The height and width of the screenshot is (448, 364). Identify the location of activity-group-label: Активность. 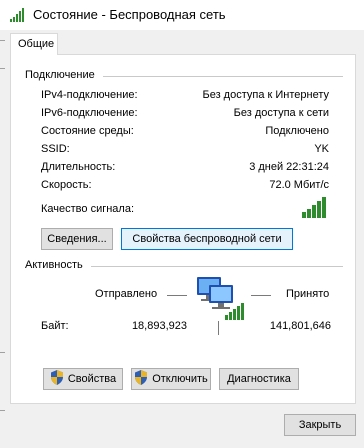
(54, 265).